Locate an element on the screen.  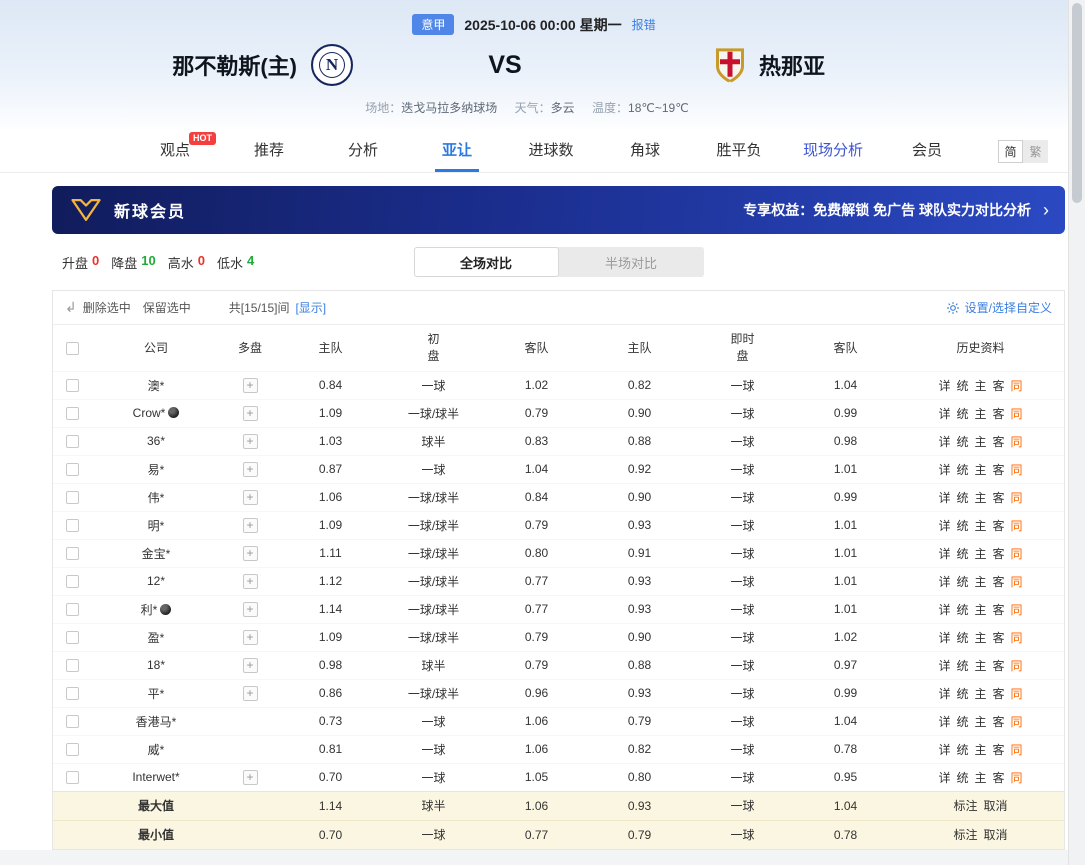
company-name: 金宝* is located at coordinates (156, 554).